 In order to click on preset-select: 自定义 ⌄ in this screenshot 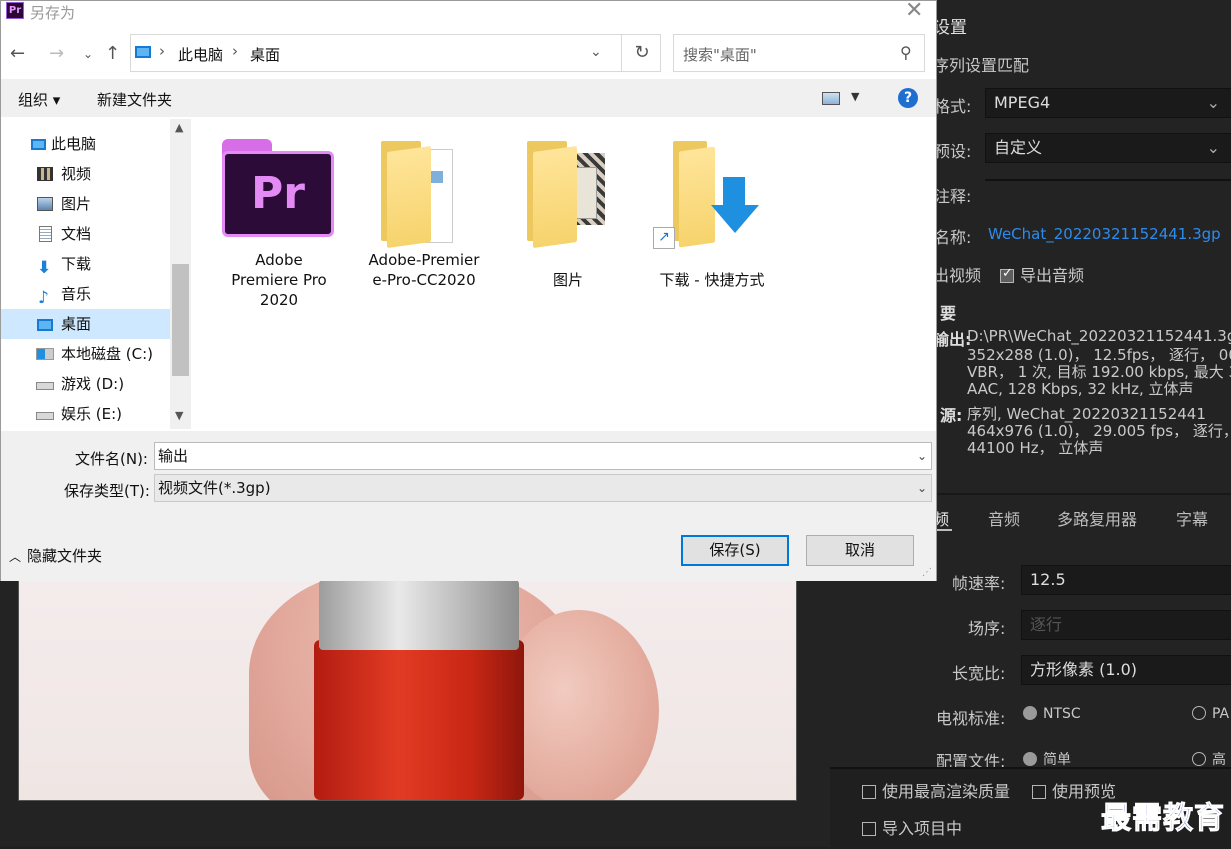, I will do `click(1108, 148)`.